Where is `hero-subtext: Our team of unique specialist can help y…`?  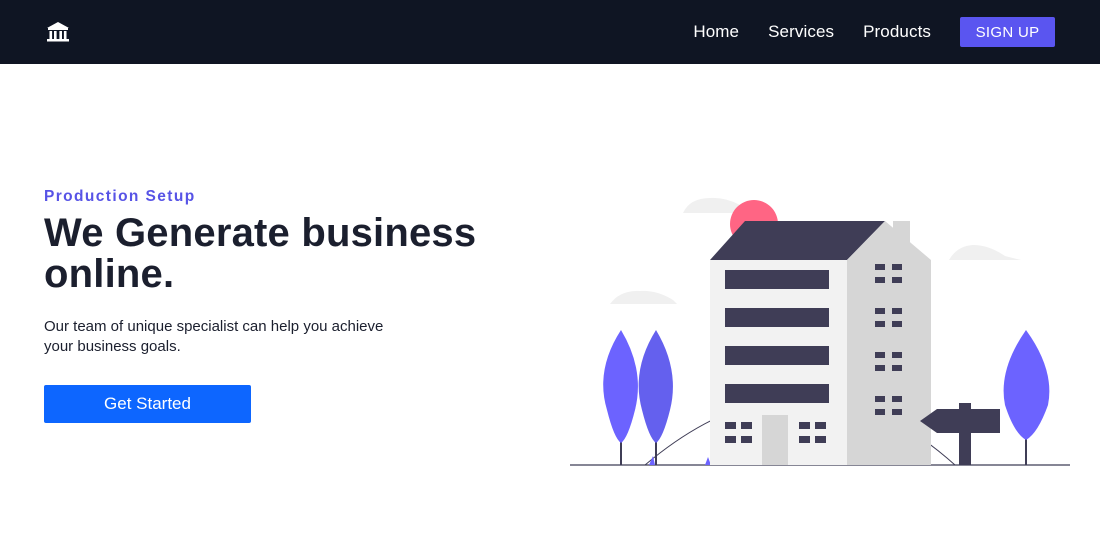 hero-subtext: Our team of unique specialist can help y… is located at coordinates (234, 337).